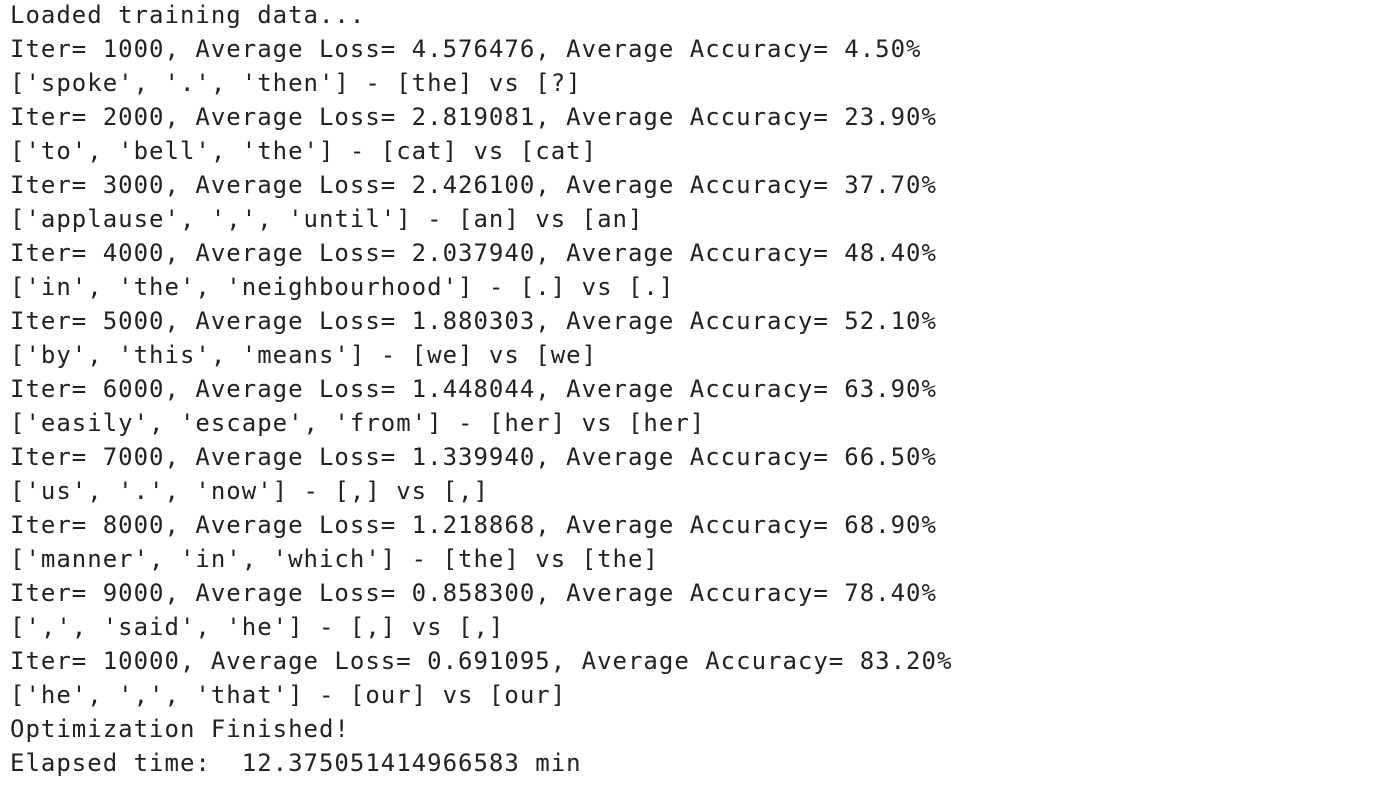 The width and height of the screenshot is (1394, 786). What do you see at coordinates (304, 355) in the screenshot?
I see `log-line-sample-5000: ['by', 'this', 'means'] - [we] vs [we]` at bounding box center [304, 355].